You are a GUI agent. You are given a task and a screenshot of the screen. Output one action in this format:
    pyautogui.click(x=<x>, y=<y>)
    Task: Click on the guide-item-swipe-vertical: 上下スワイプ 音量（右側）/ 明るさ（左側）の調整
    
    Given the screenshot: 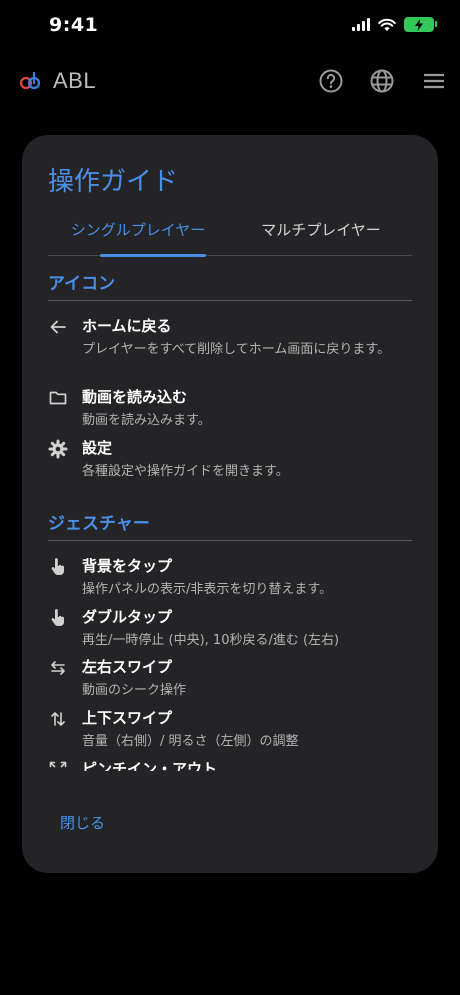 What is the action you would take?
    pyautogui.click(x=230, y=730)
    